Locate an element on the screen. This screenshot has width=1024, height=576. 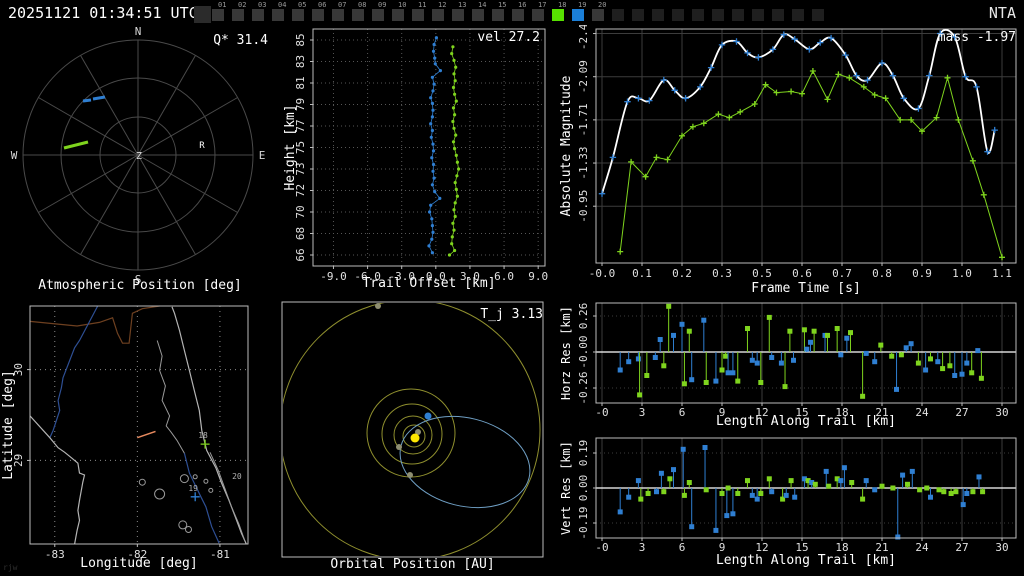
frame-number-label: 02 is located at coordinates (242, 5).